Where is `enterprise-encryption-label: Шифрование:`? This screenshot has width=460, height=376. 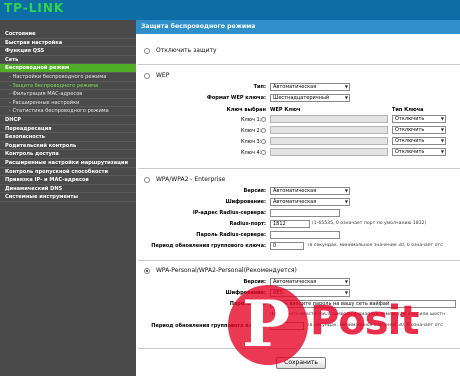
enterprise-encryption-label: Шифрование: is located at coordinates (245, 202).